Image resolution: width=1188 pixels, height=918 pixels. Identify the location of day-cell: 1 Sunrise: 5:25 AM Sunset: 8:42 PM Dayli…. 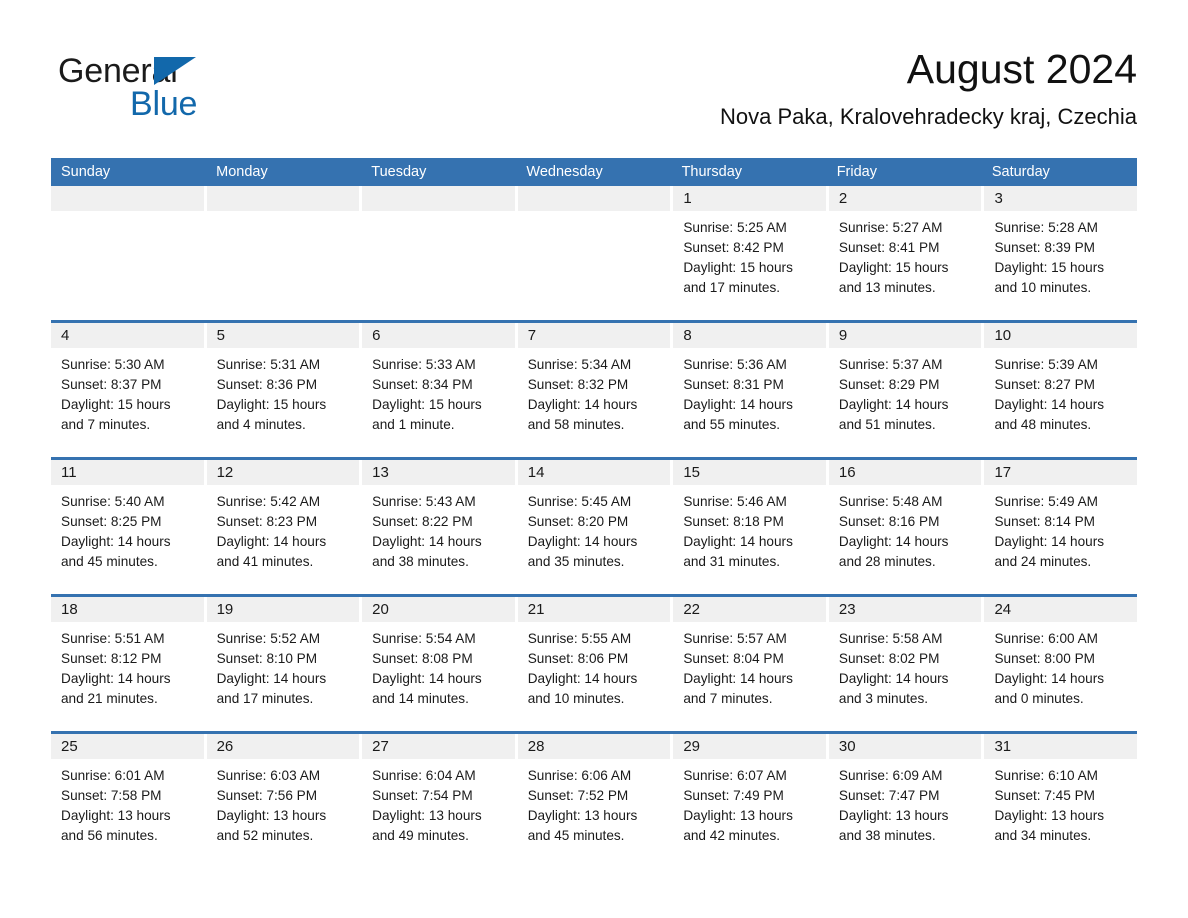
(751, 249).